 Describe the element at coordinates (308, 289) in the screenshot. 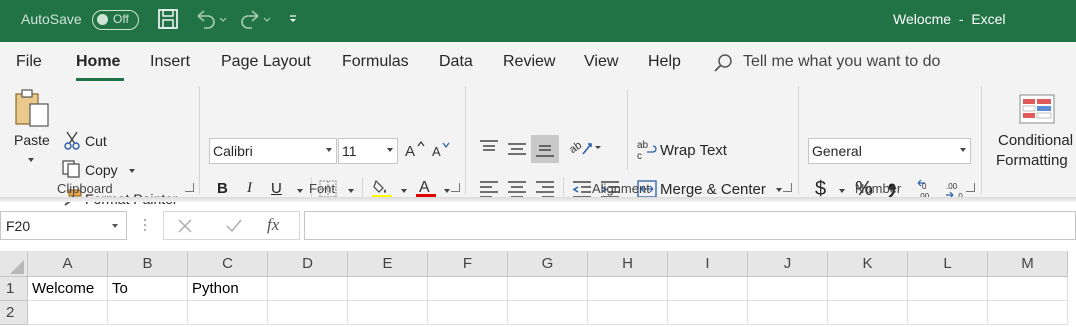

I see `cell-d1` at that location.